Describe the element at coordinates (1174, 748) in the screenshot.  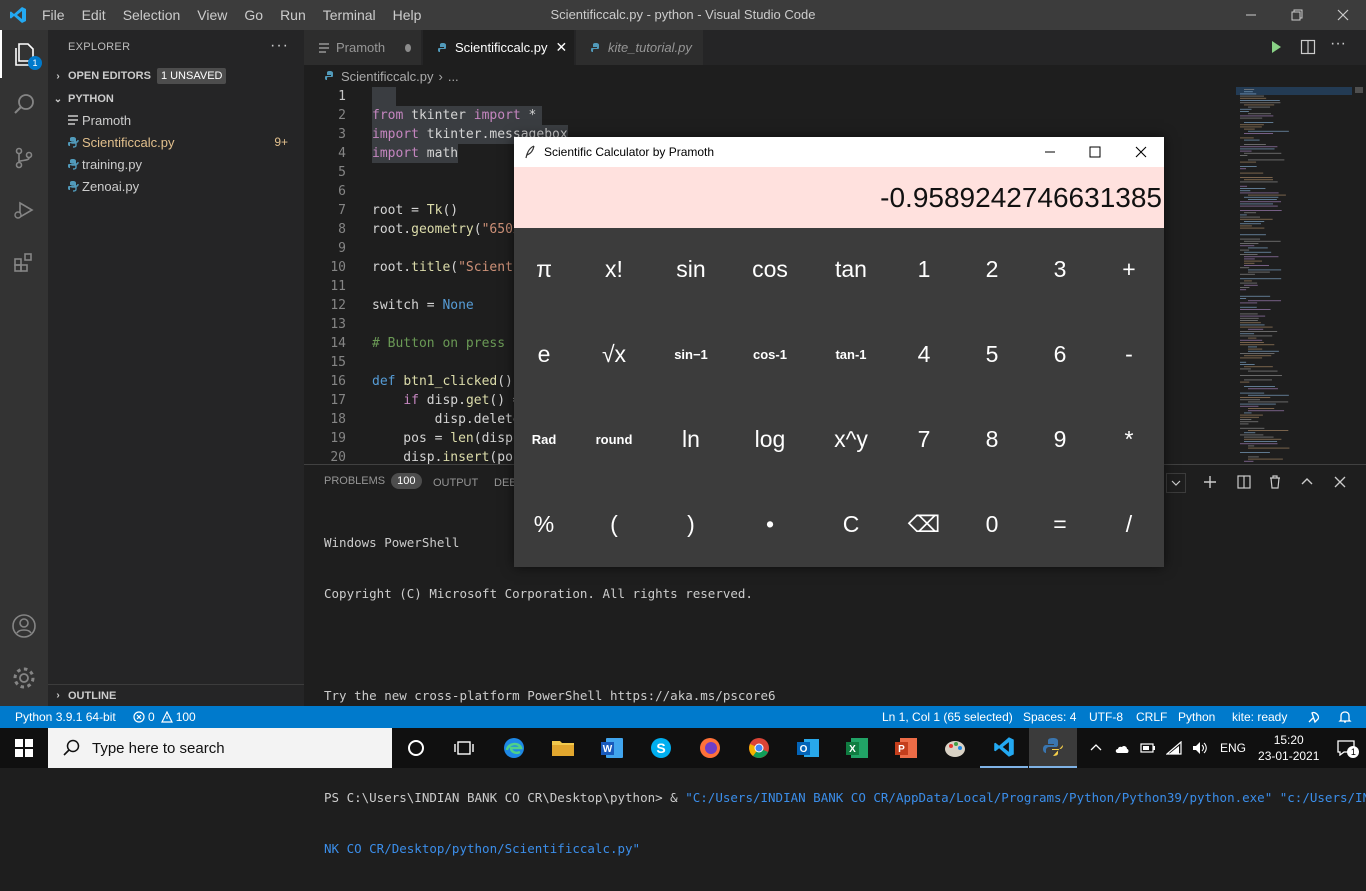
I see `wifi-icon` at that location.